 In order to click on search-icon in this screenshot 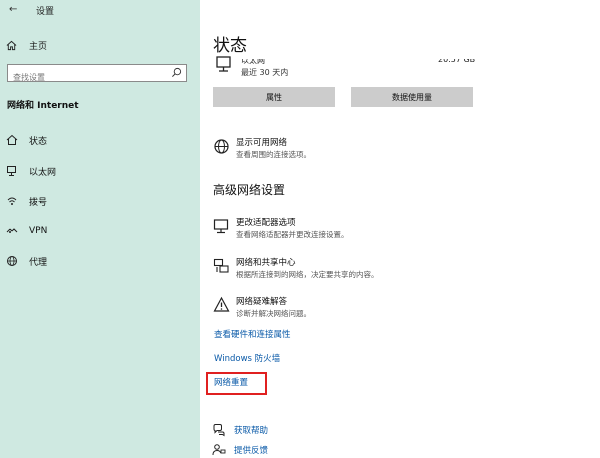, I will do `click(176, 72)`.